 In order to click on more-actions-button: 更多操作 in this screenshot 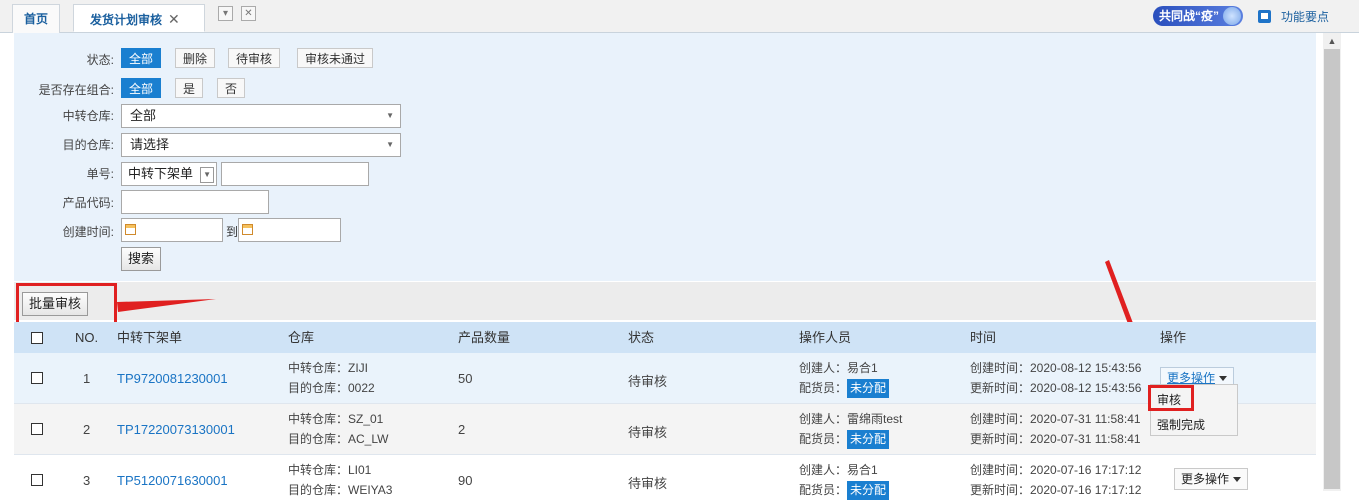, I will do `click(1211, 479)`.